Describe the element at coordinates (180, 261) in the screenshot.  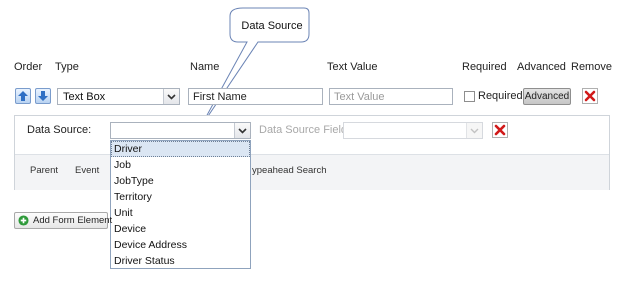
I see `dropdown-item-driver-status: Driver Status` at that location.